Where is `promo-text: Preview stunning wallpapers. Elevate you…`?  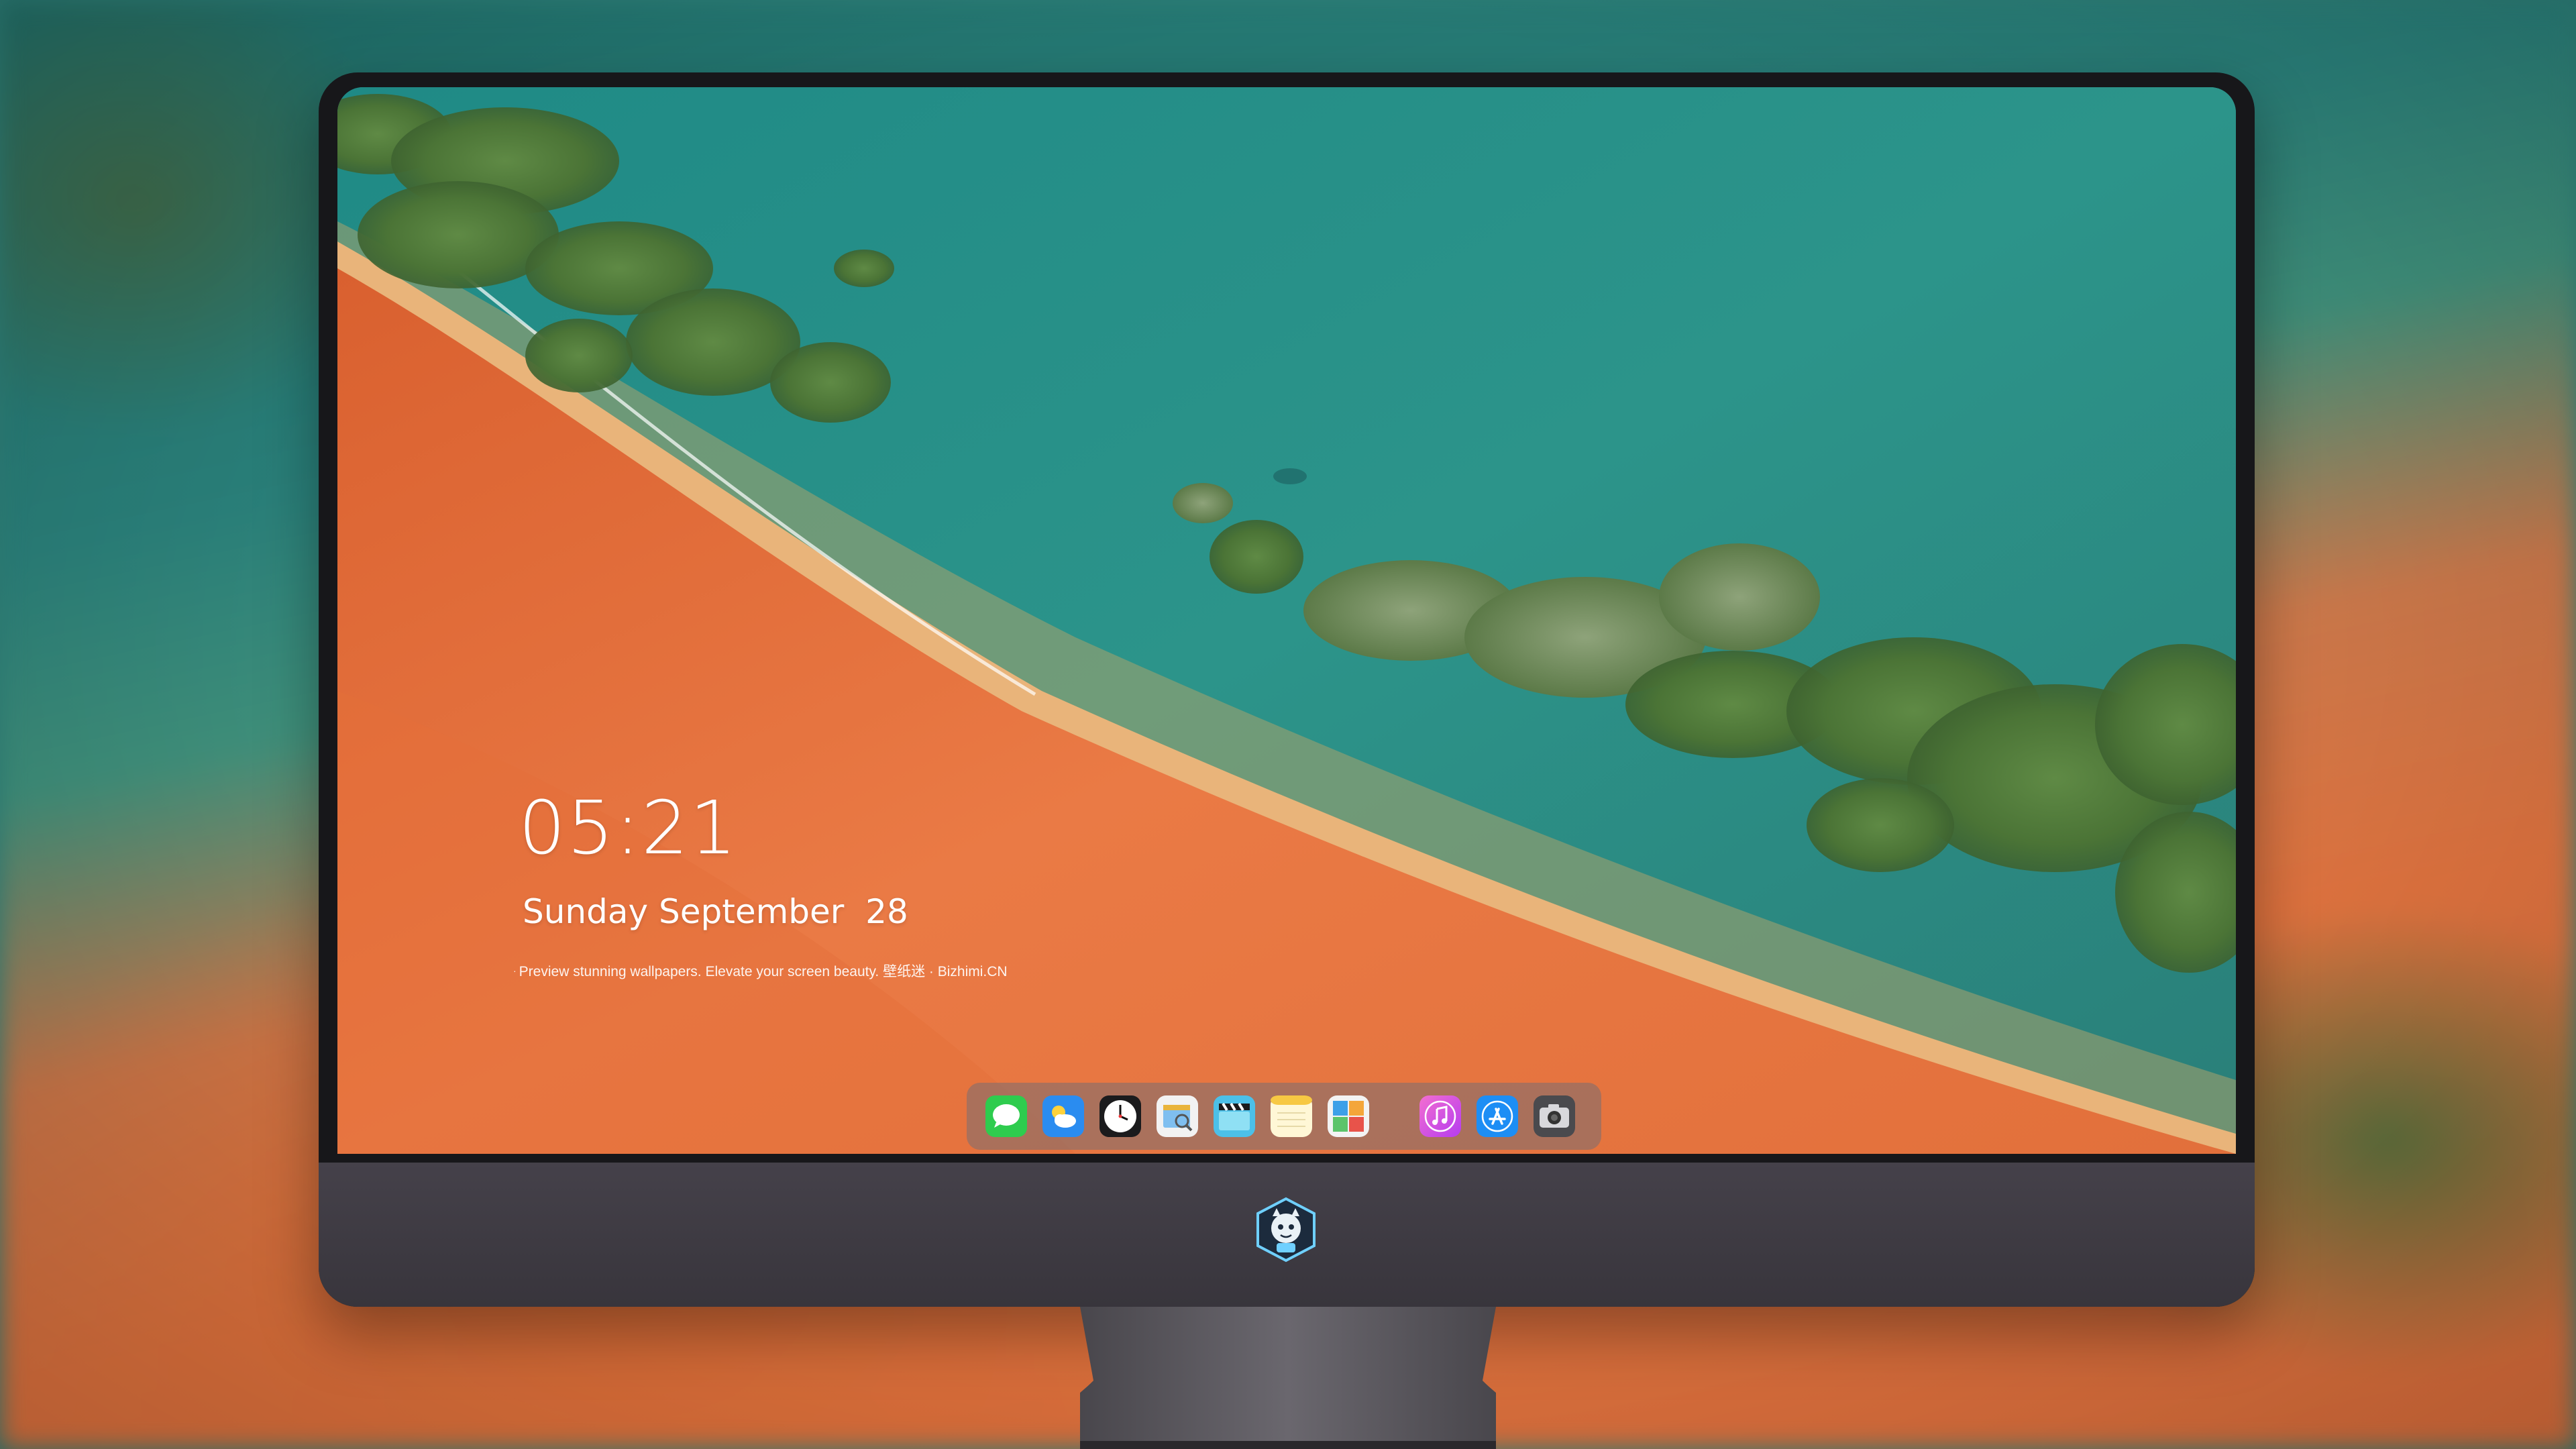
promo-text: Preview stunning wallpapers. Elevate you… is located at coordinates (763, 971).